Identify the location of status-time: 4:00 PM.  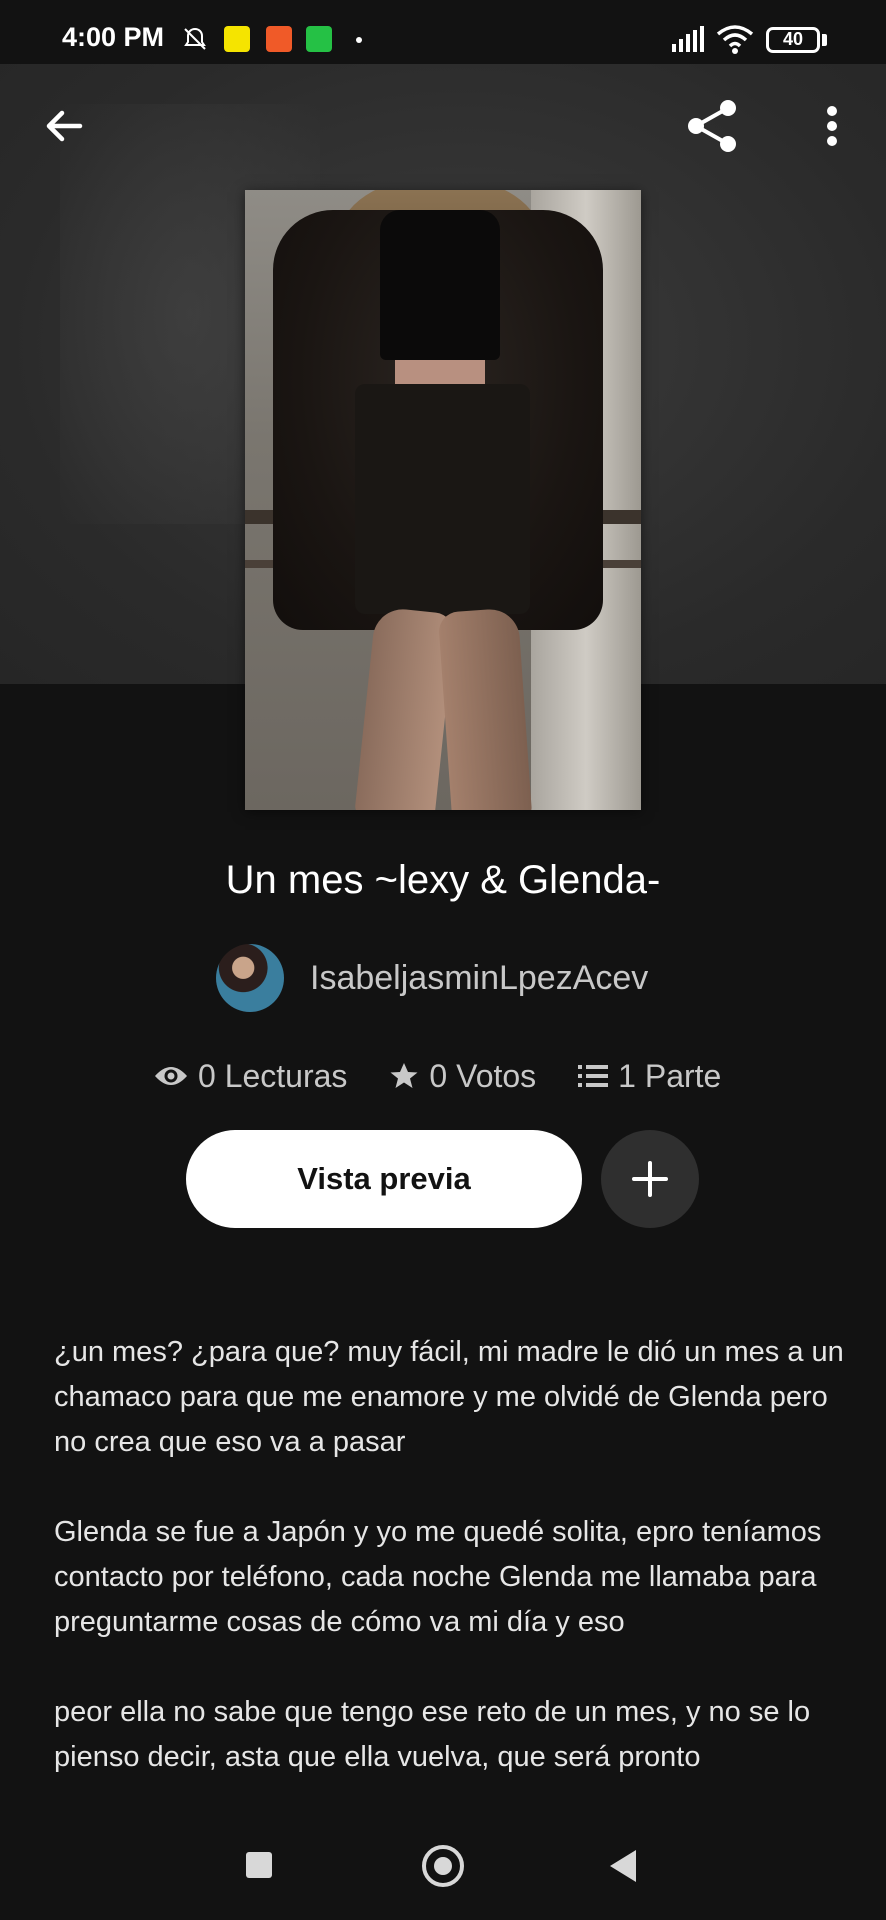
(113, 37).